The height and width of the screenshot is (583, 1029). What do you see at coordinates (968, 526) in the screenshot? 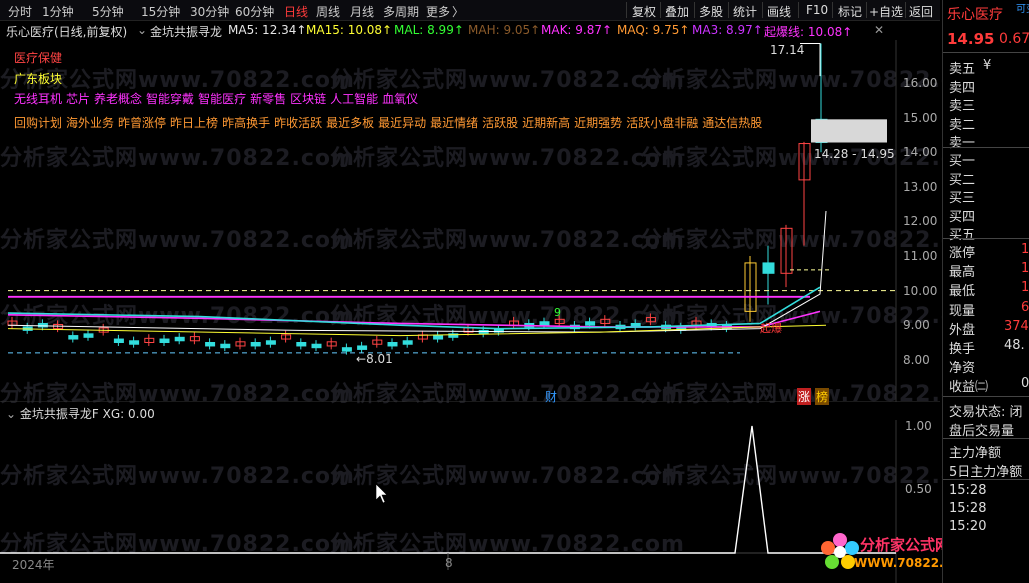
I see `tick-time: 15:20` at bounding box center [968, 526].